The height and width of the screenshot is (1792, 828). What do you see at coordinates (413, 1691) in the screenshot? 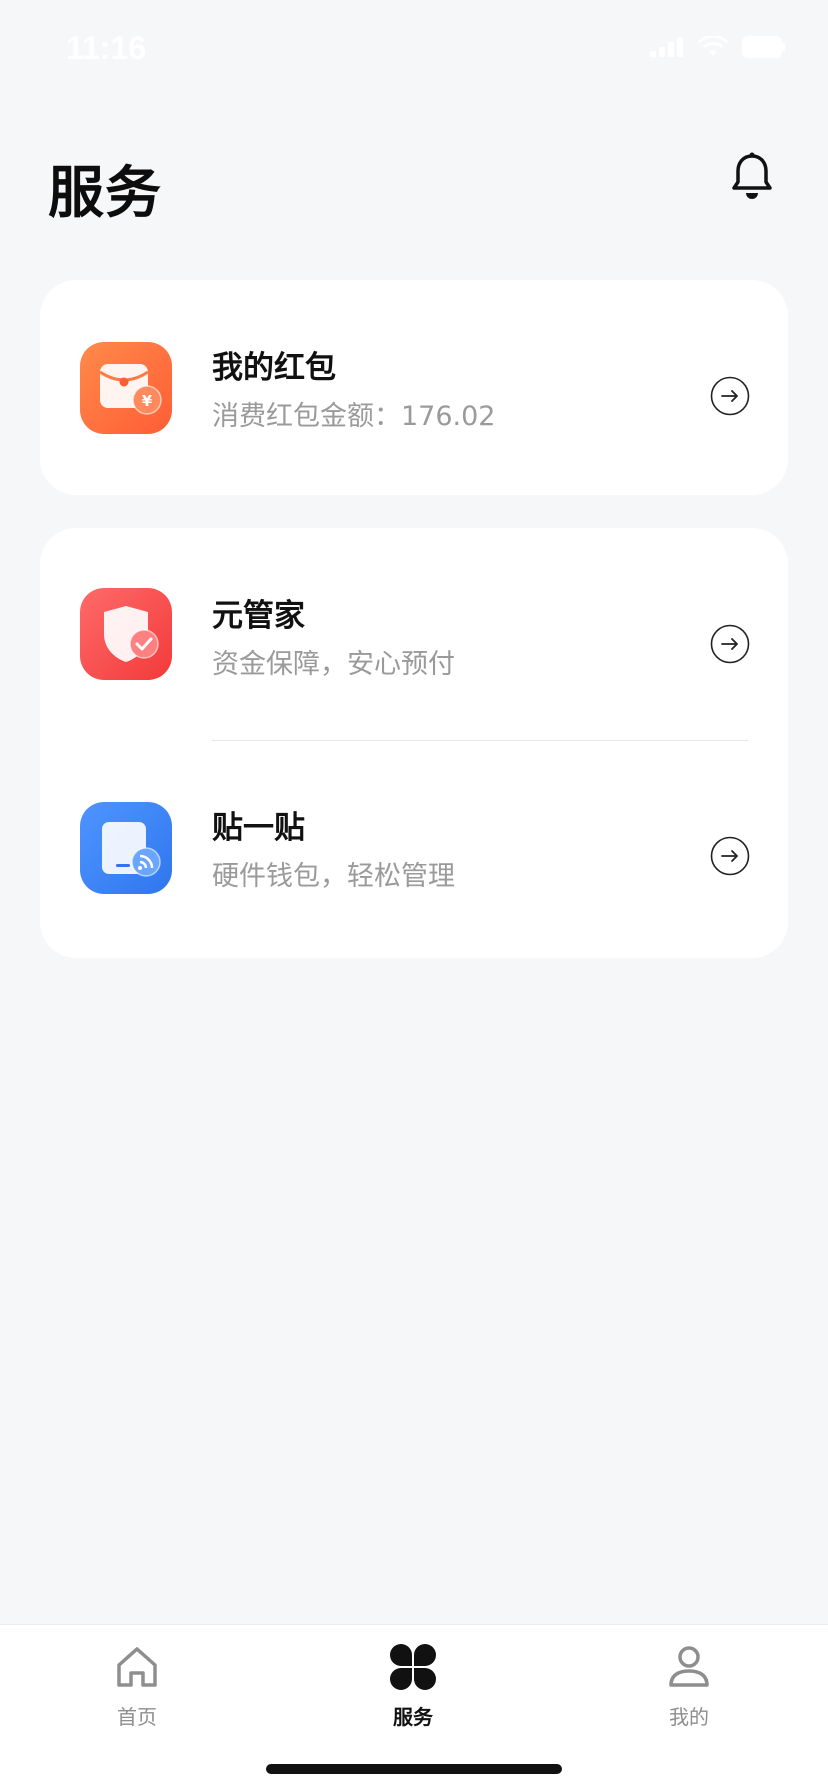
I see `tab-service: 服务` at bounding box center [413, 1691].